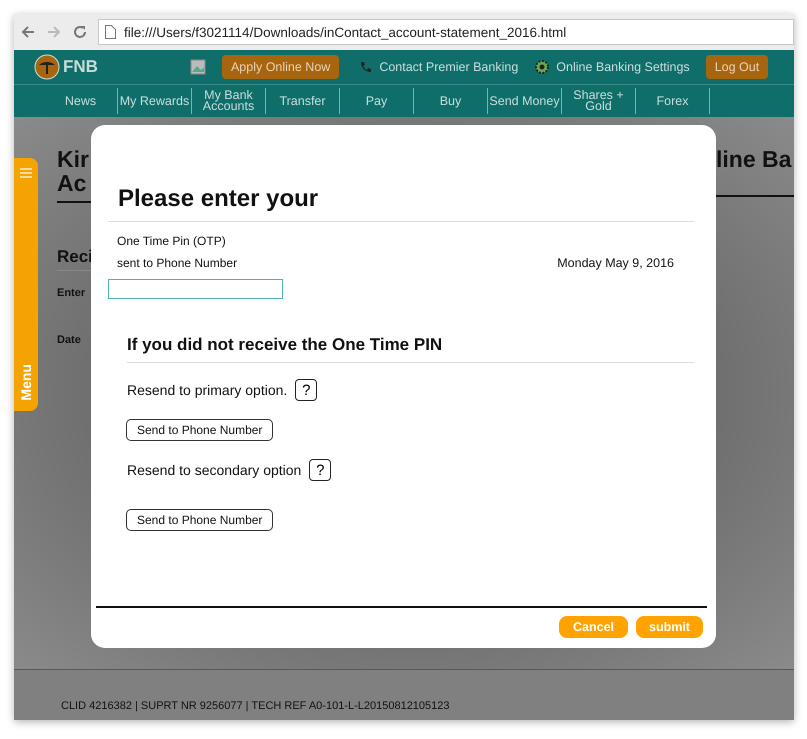  Describe the element at coordinates (446, 32) in the screenshot. I see `address-bar: file:///Users/f3021114/Downloads/inContact_account-statement_2016.html` at that location.